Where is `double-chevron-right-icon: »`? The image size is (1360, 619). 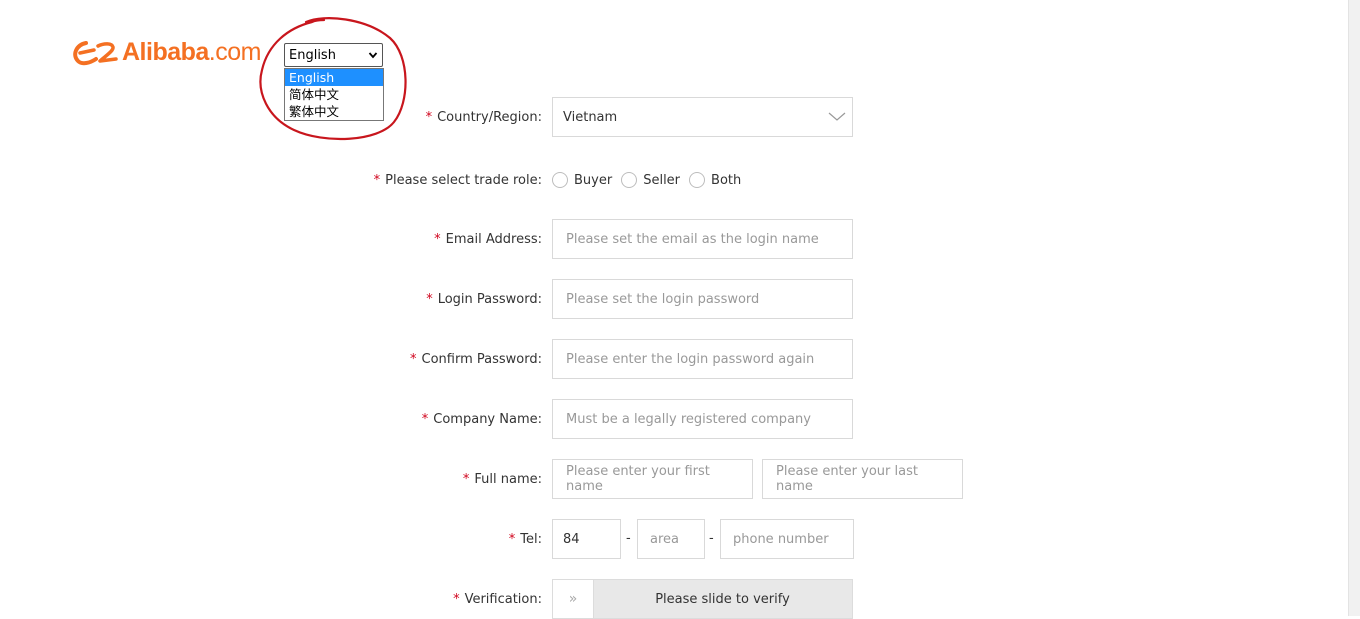
double-chevron-right-icon: » is located at coordinates (573, 599).